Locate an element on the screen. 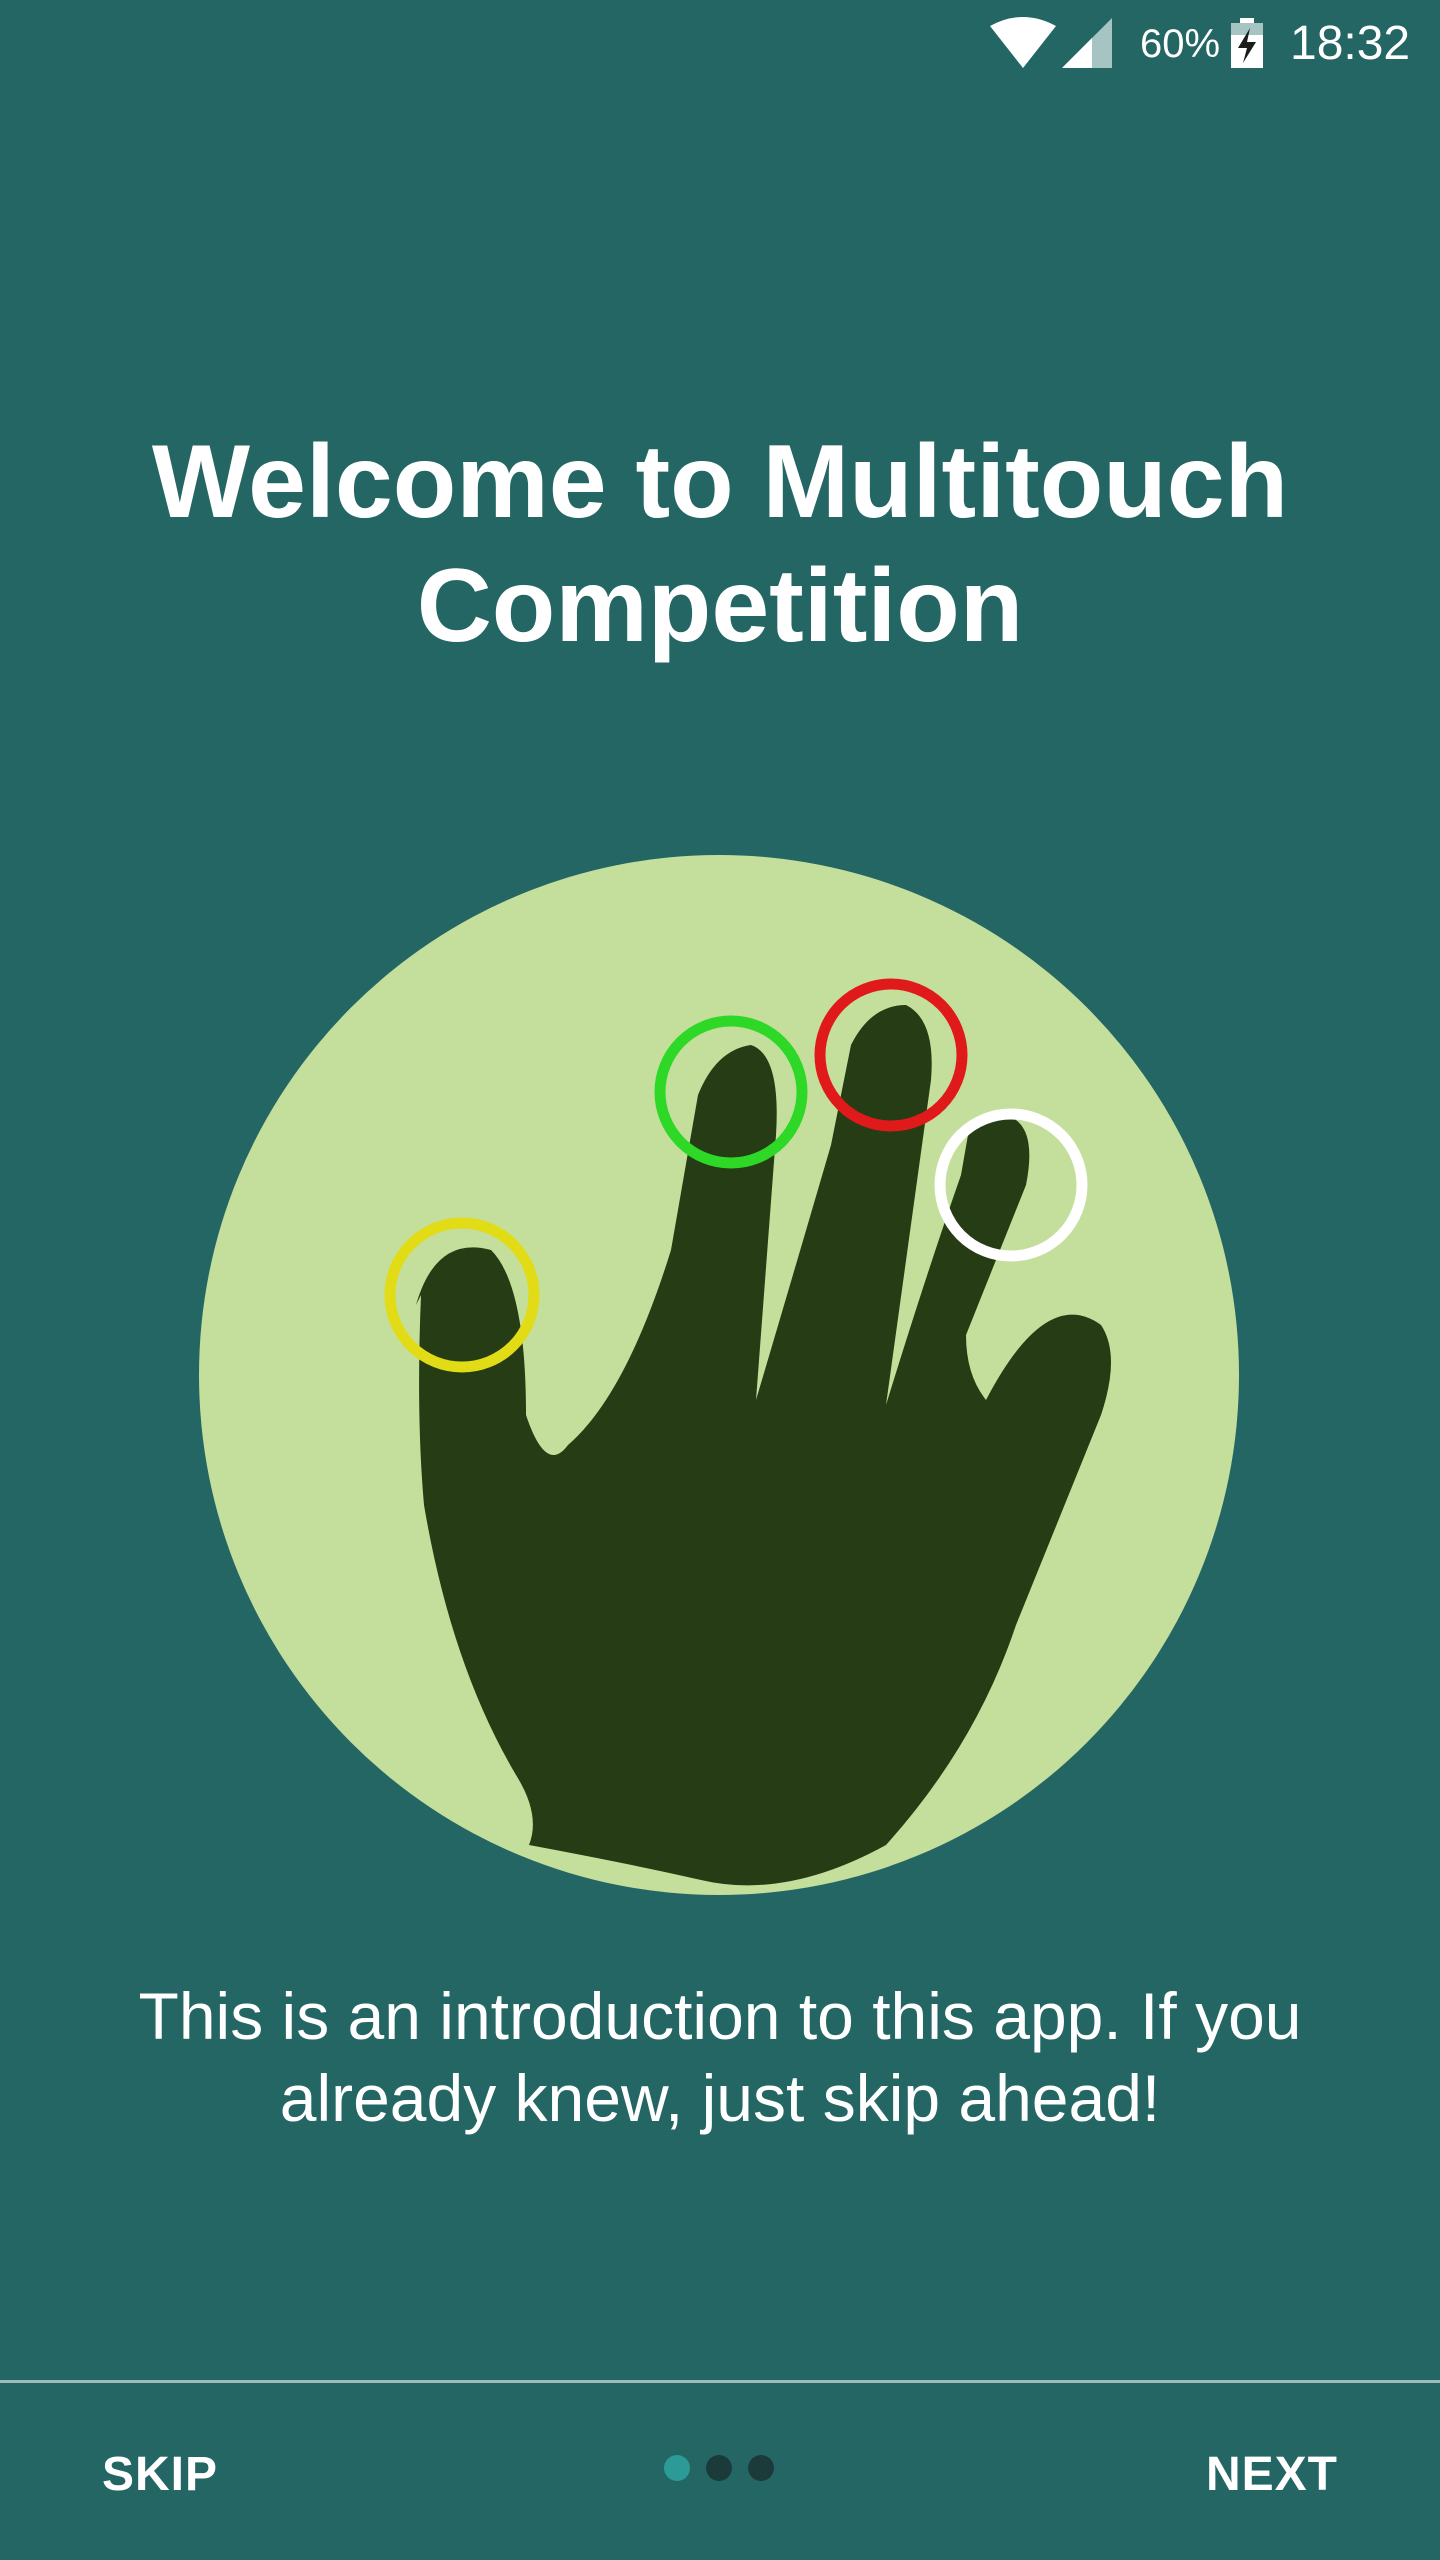  wifi-icon is located at coordinates (1023, 42).